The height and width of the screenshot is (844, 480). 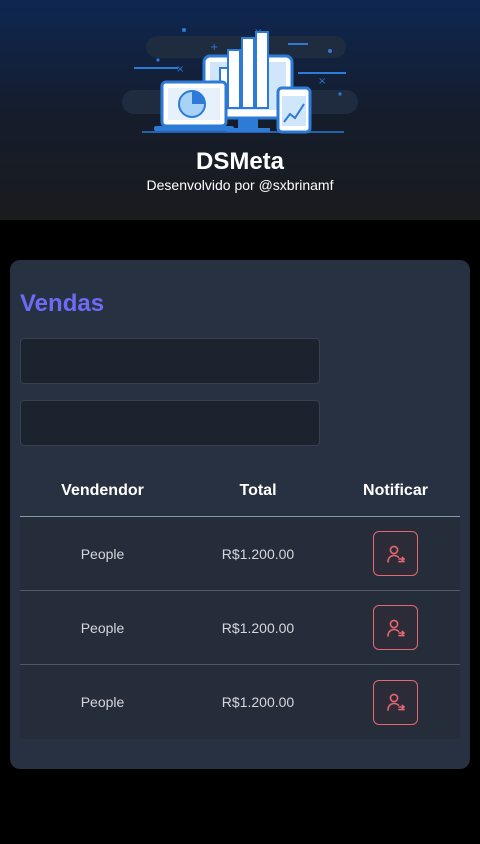 I want to click on dashboard-devices-icon: + × × ×, so click(x=240, y=80).